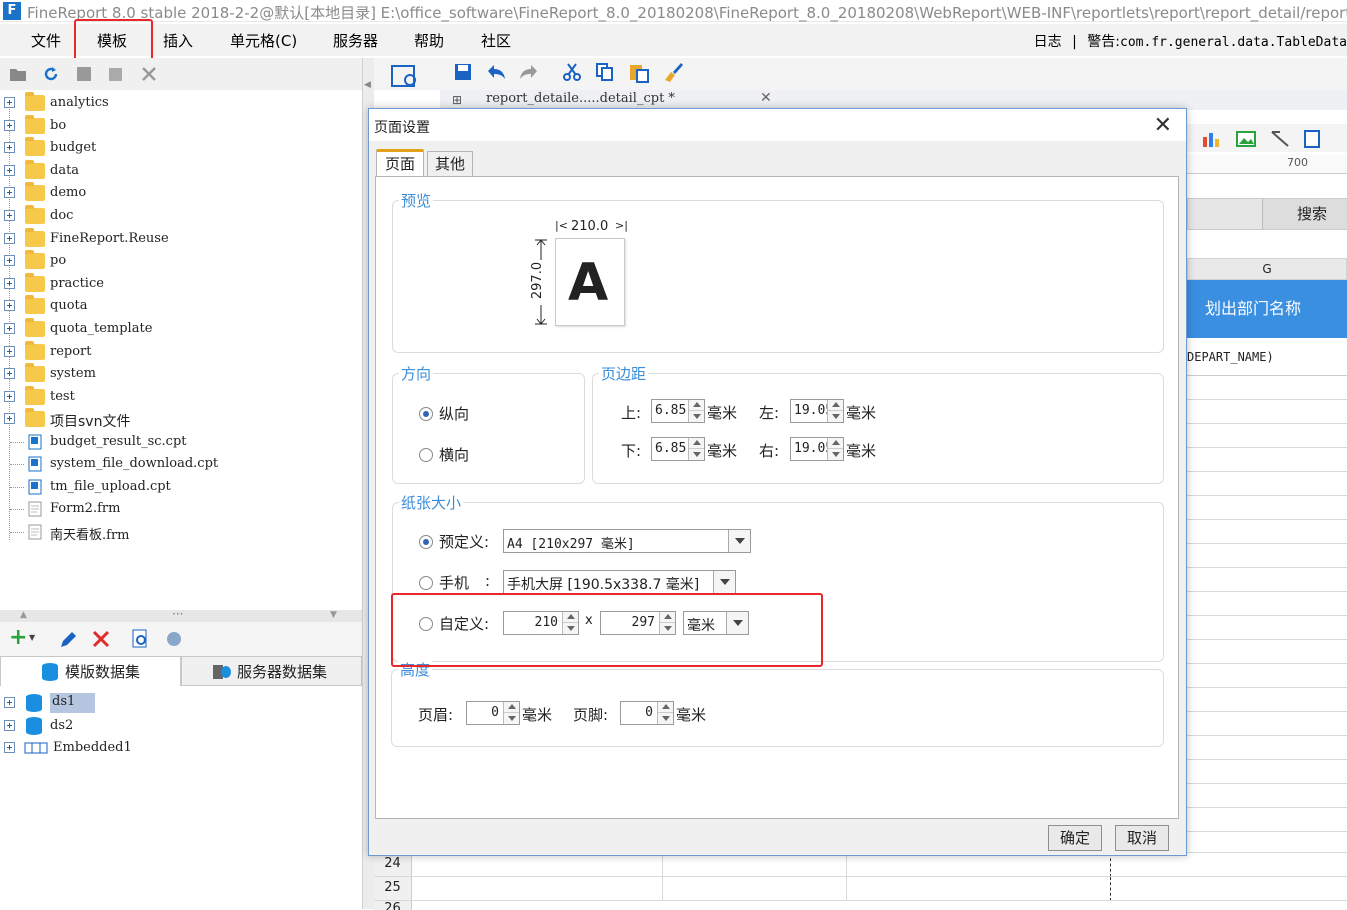 The width and height of the screenshot is (1347, 910). Describe the element at coordinates (18, 637) in the screenshot. I see `add-icon: +` at that location.